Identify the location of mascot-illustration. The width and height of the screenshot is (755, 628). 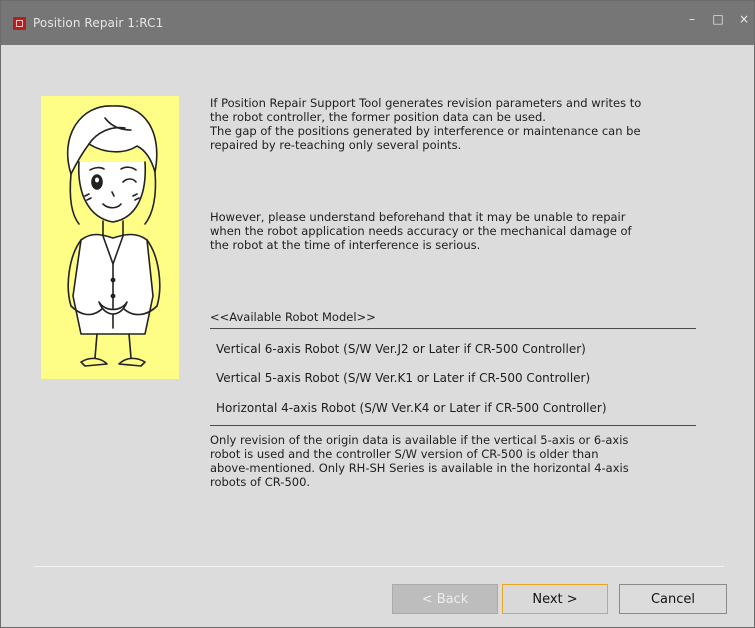
(110, 237).